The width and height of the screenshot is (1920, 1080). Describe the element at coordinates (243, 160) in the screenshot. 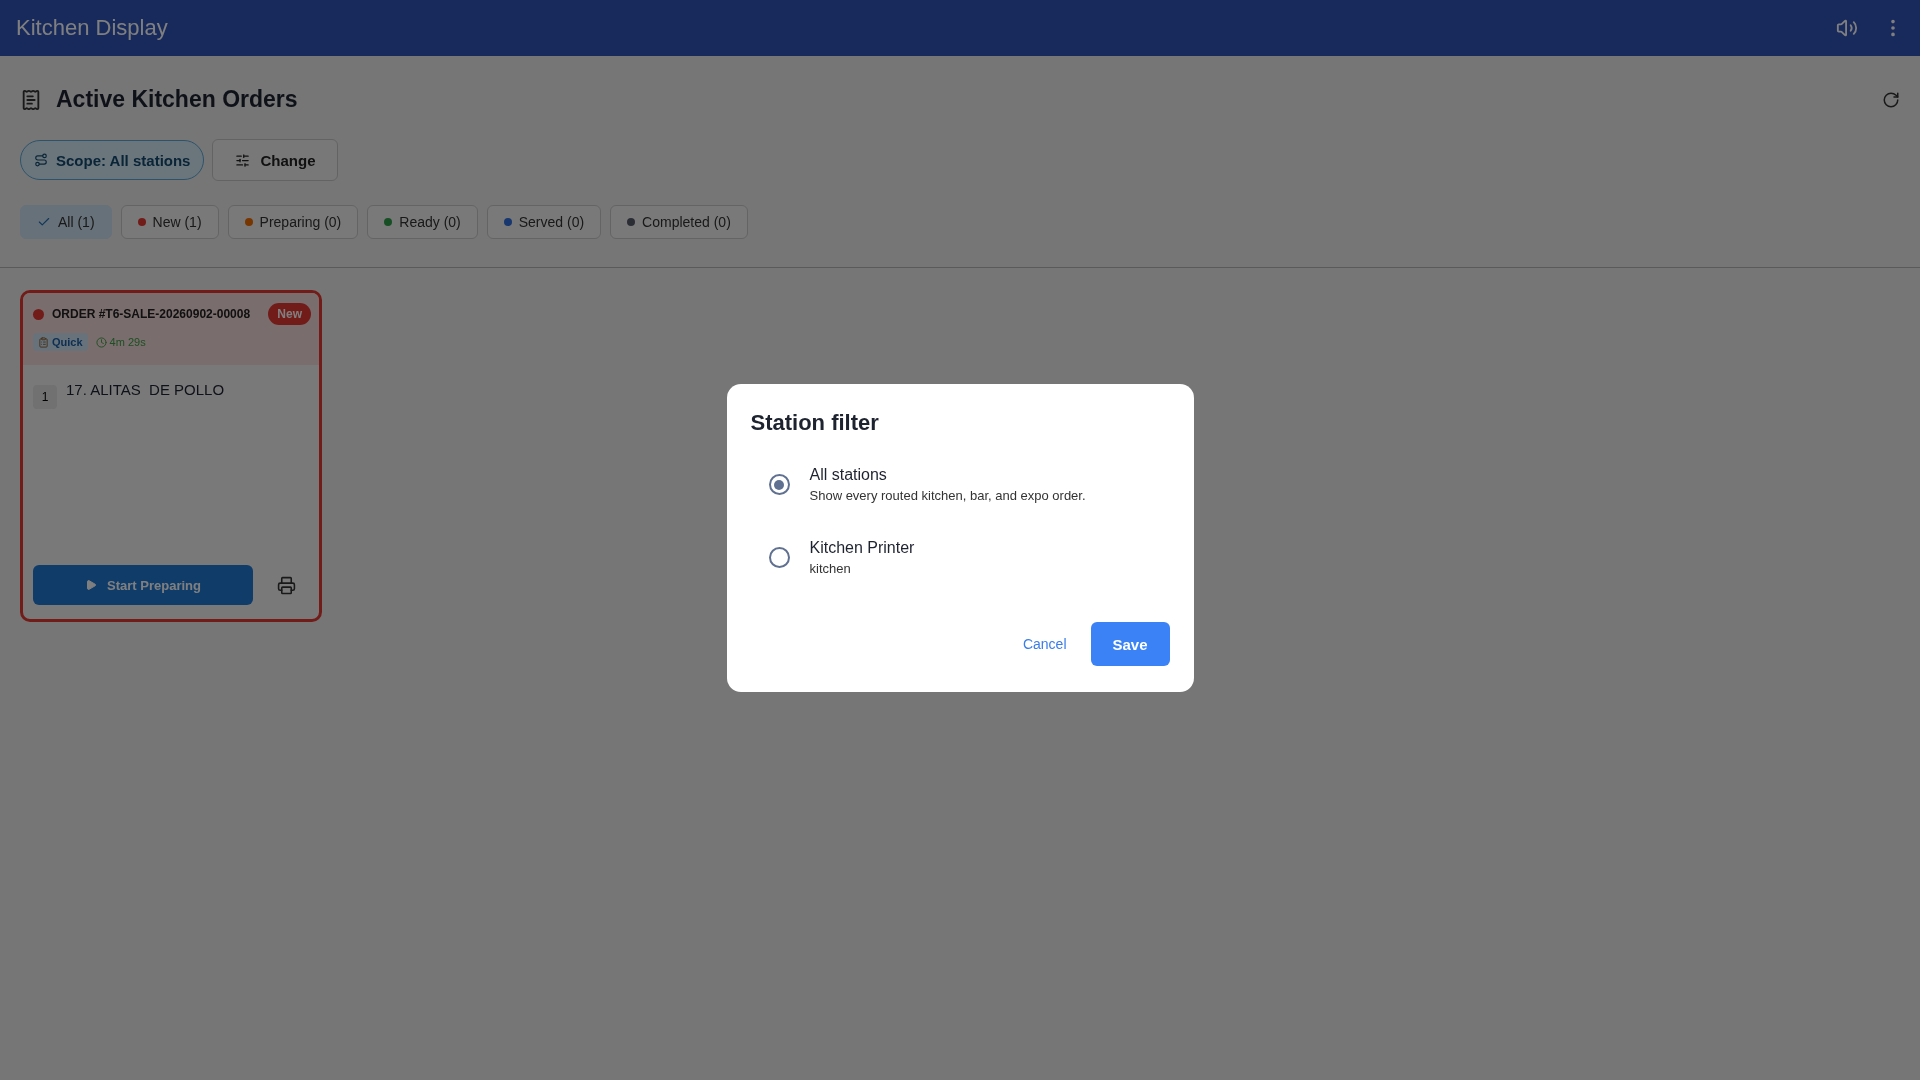

I see `sliders-icon` at that location.